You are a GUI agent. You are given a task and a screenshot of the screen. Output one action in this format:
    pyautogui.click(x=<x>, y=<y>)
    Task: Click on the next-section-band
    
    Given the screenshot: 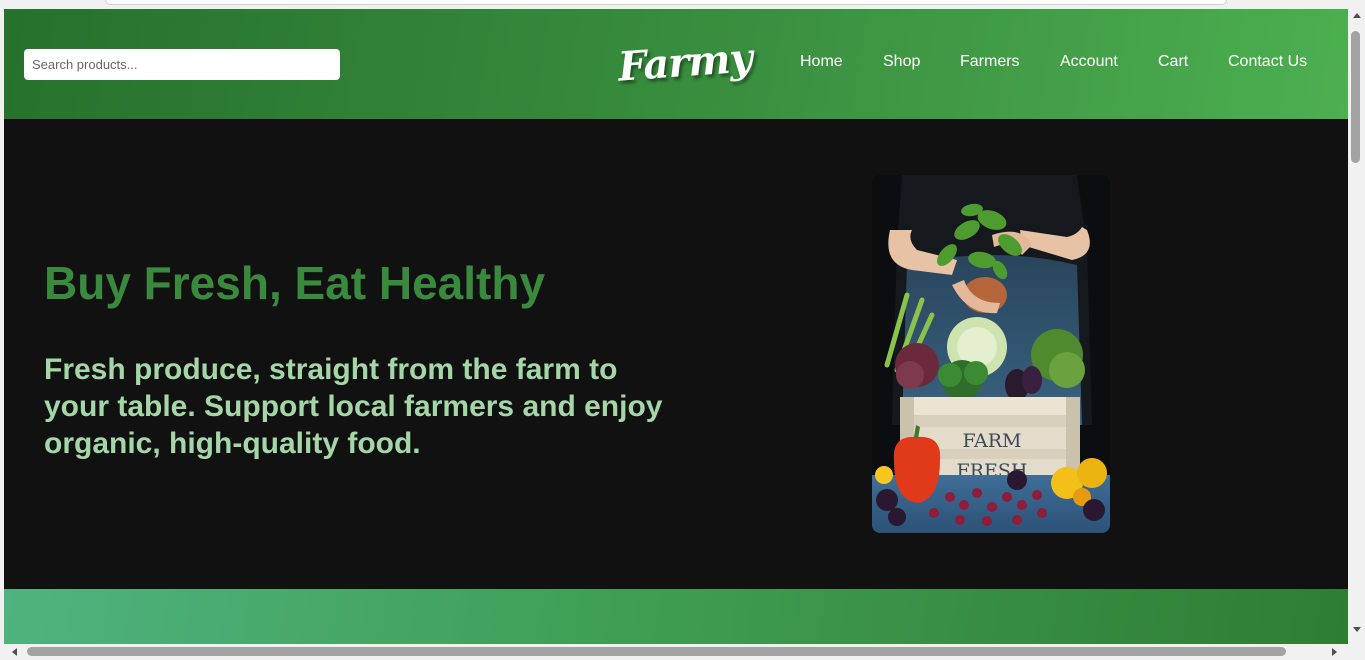 What is the action you would take?
    pyautogui.click(x=676, y=616)
    